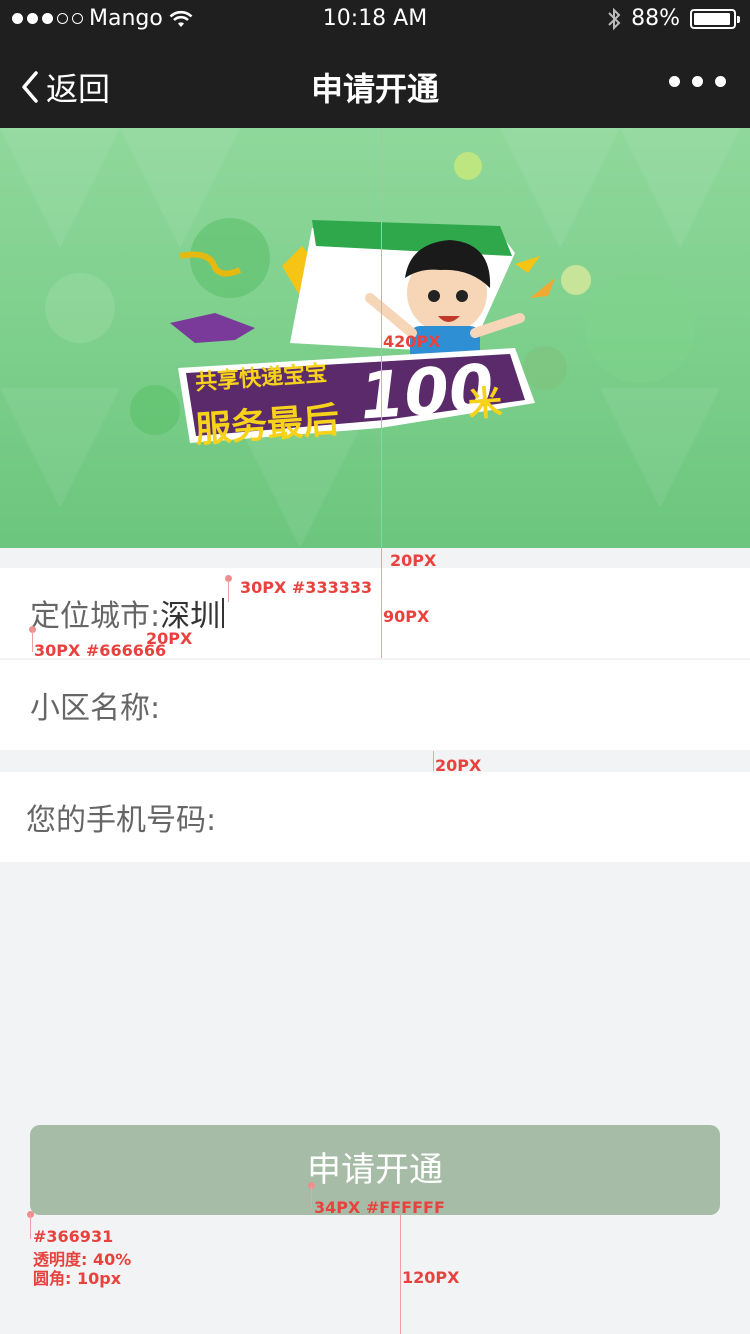  What do you see at coordinates (715, 18) in the screenshot?
I see `battery-icon` at bounding box center [715, 18].